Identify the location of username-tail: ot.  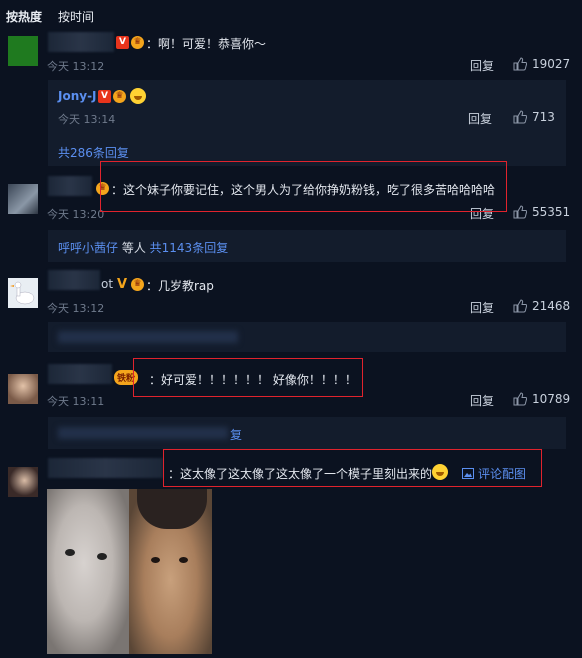
(107, 284).